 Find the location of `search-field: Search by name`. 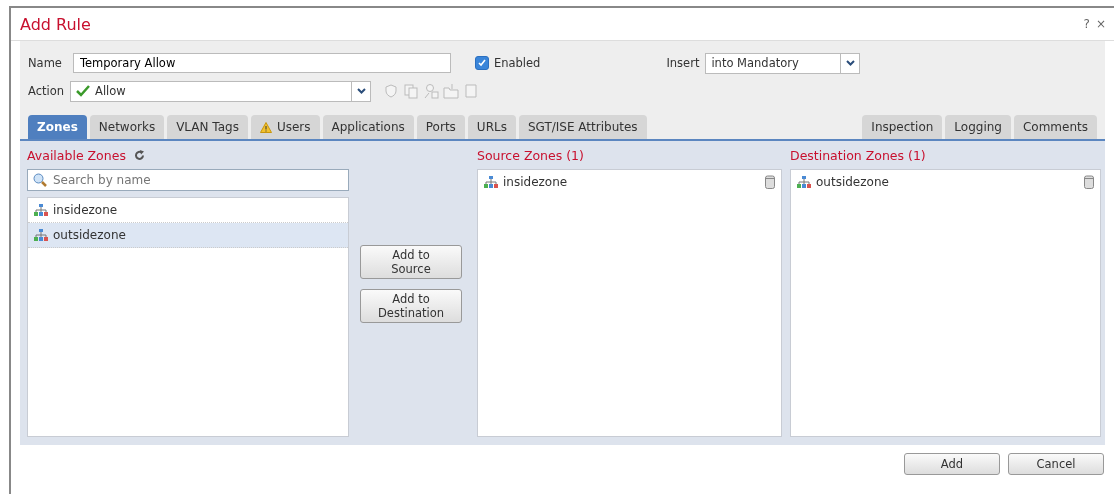

search-field: Search by name is located at coordinates (188, 180).